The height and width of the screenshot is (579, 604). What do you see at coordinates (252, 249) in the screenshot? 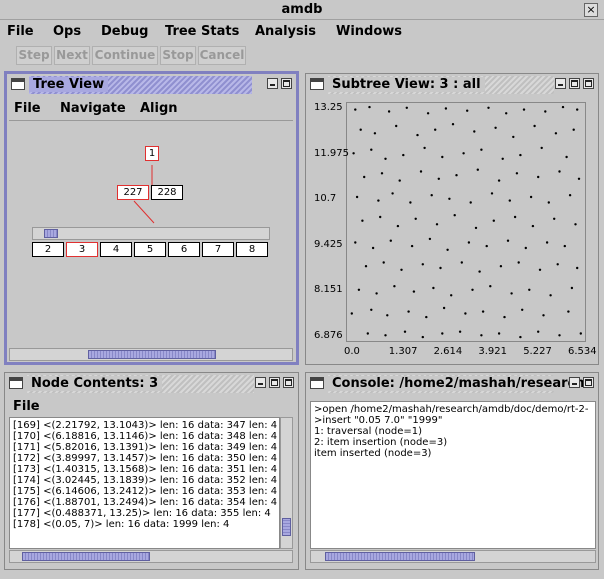
I see `tree-node-8: 8` at bounding box center [252, 249].